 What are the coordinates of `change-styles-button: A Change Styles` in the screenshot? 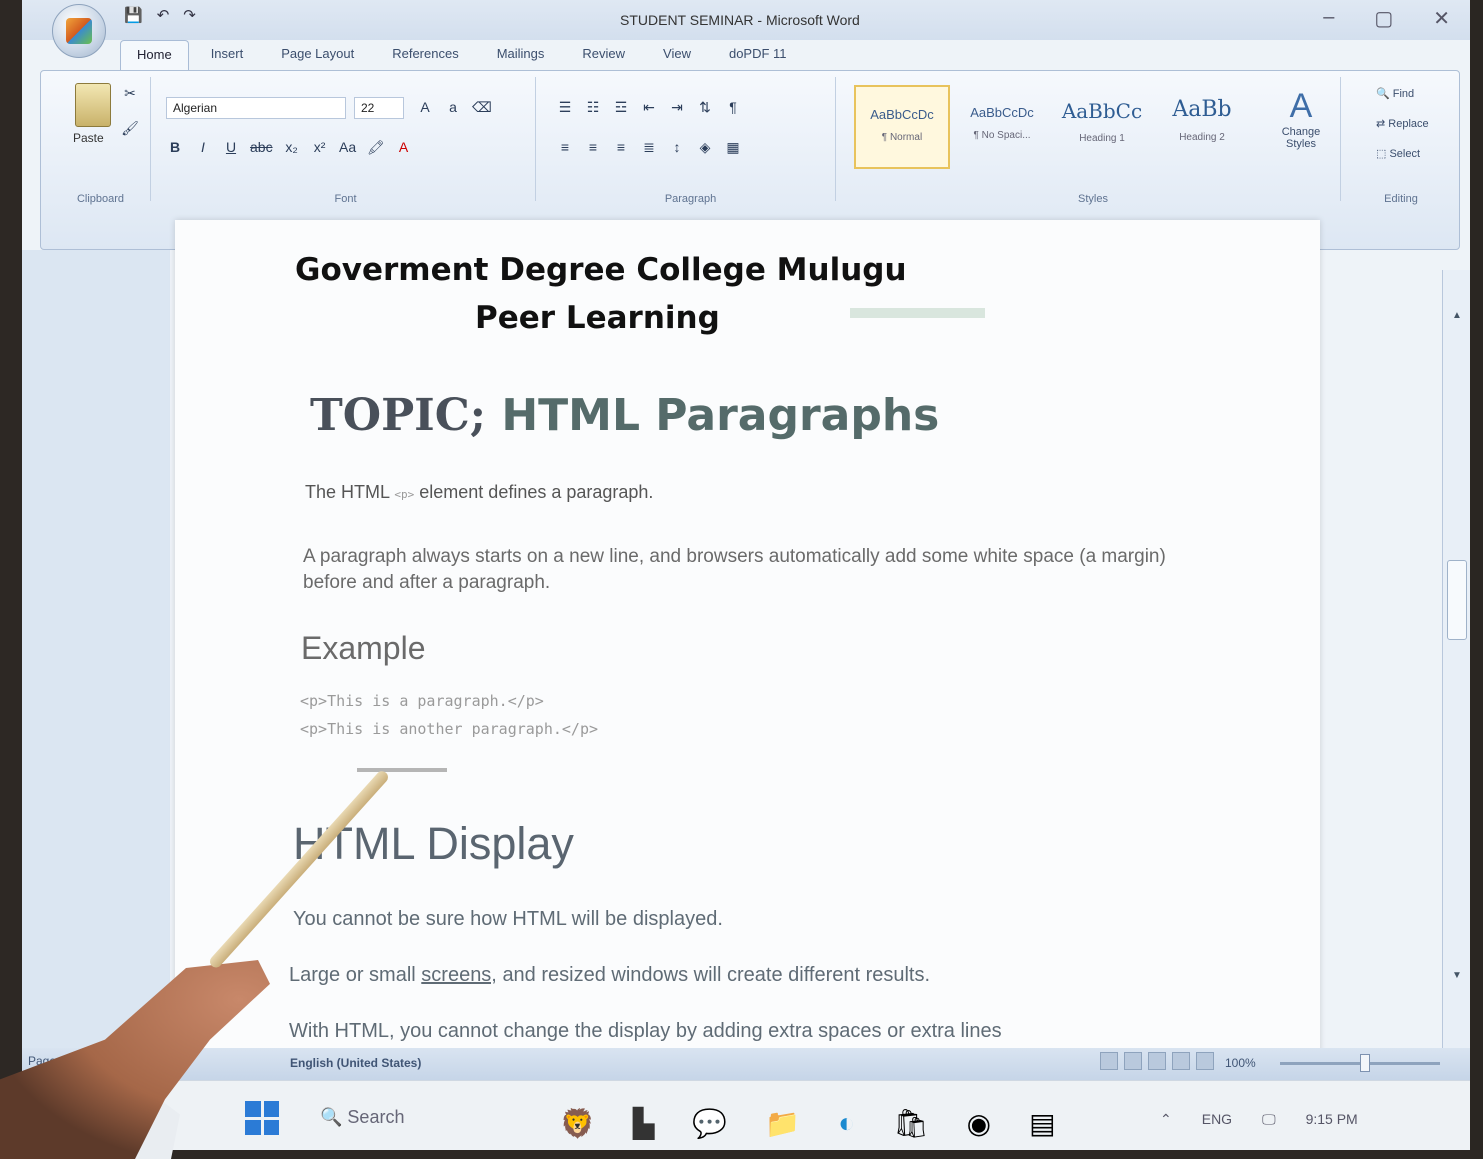 It's located at (1301, 118).